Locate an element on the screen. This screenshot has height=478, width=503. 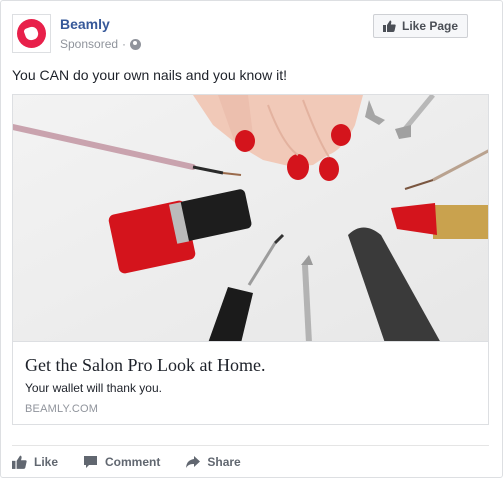
link-description: Your wallet will thank you. is located at coordinates (93, 388).